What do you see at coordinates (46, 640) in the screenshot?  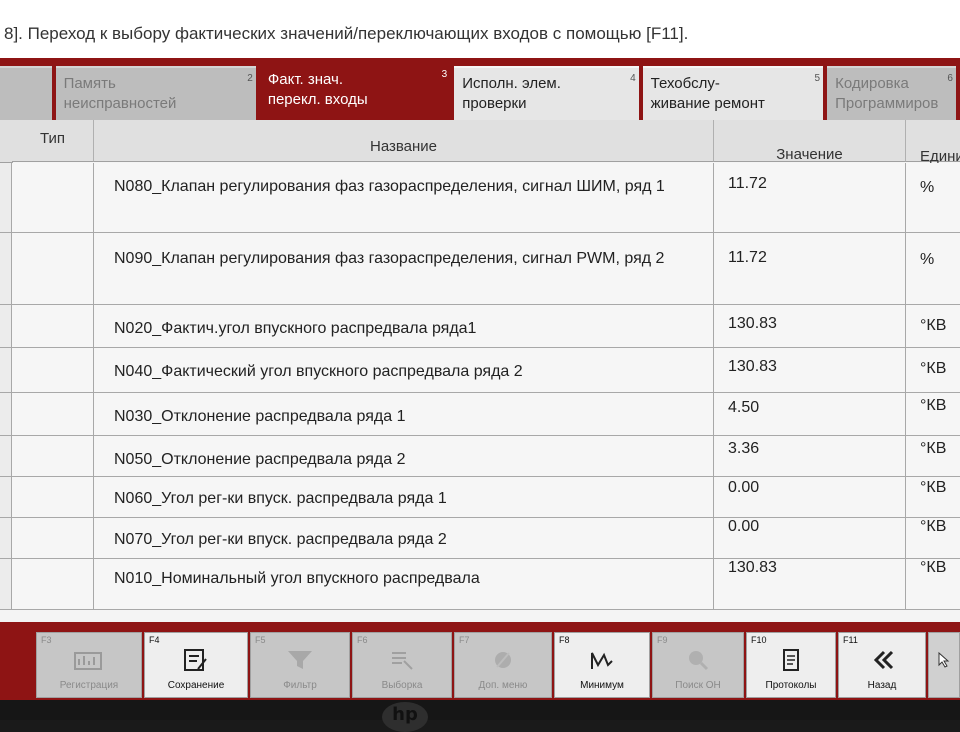 I see `fkey-label: F3` at bounding box center [46, 640].